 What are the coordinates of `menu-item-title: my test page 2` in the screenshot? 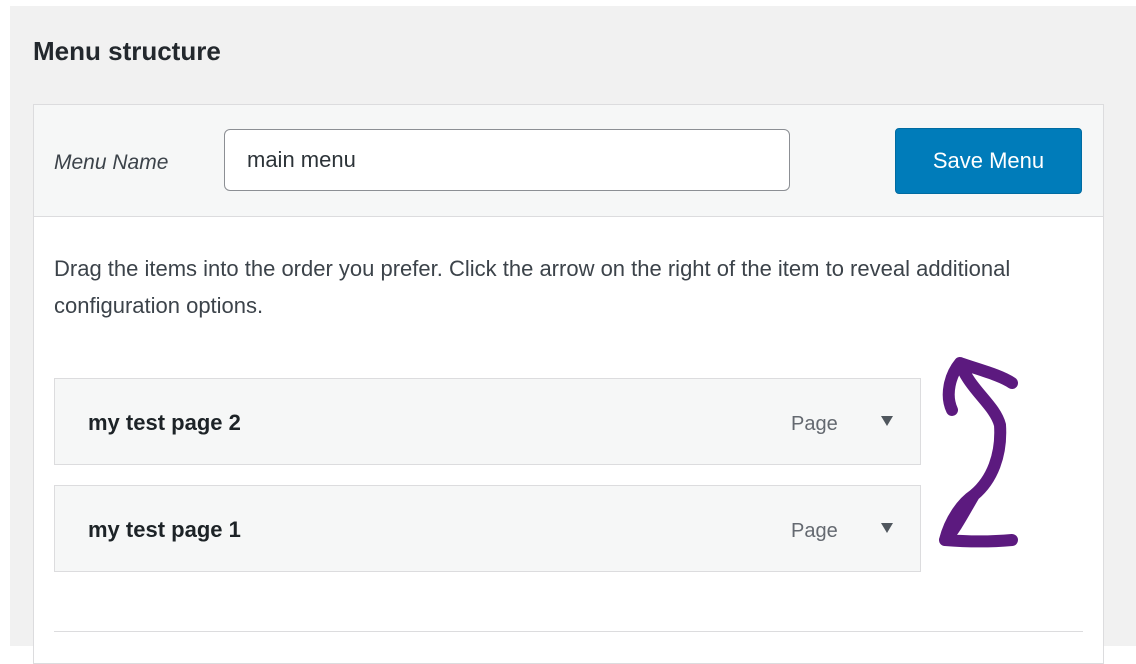 It's located at (164, 422).